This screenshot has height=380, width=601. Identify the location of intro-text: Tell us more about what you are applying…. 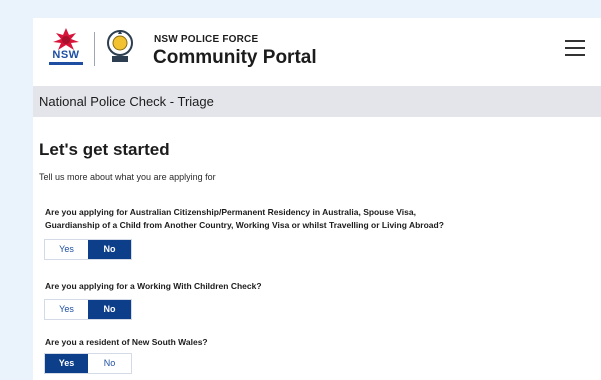
(127, 177).